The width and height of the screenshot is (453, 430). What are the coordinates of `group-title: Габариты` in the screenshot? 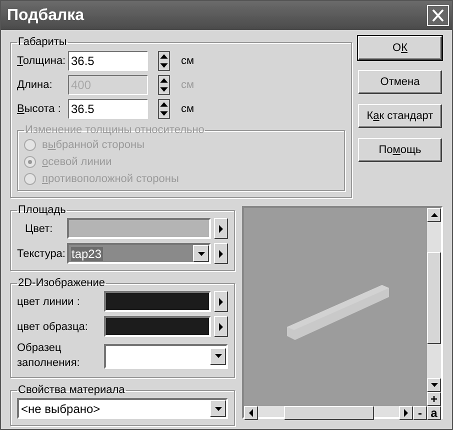 It's located at (42, 42).